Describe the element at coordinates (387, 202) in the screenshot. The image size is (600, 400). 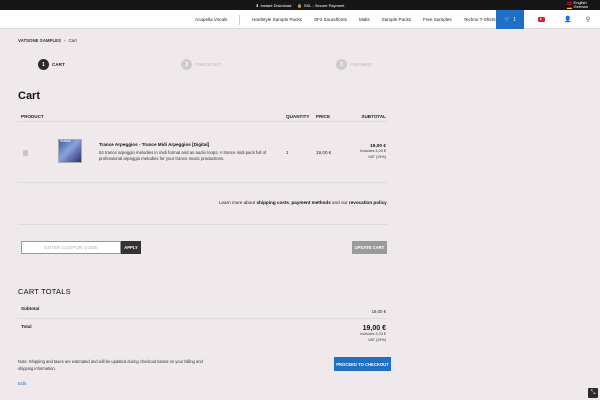
I see `learn-more-suffix: .` at that location.